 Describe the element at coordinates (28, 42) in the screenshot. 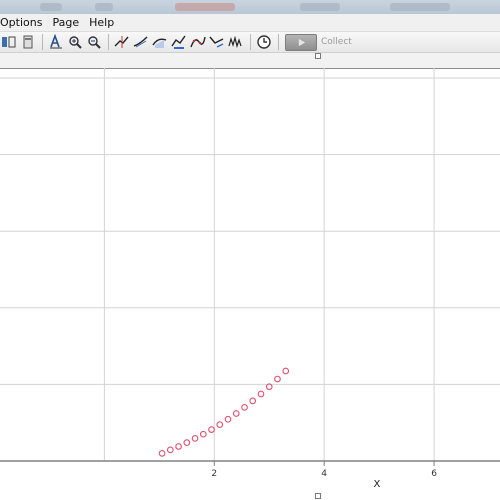

I see `data-browser-icon` at that location.